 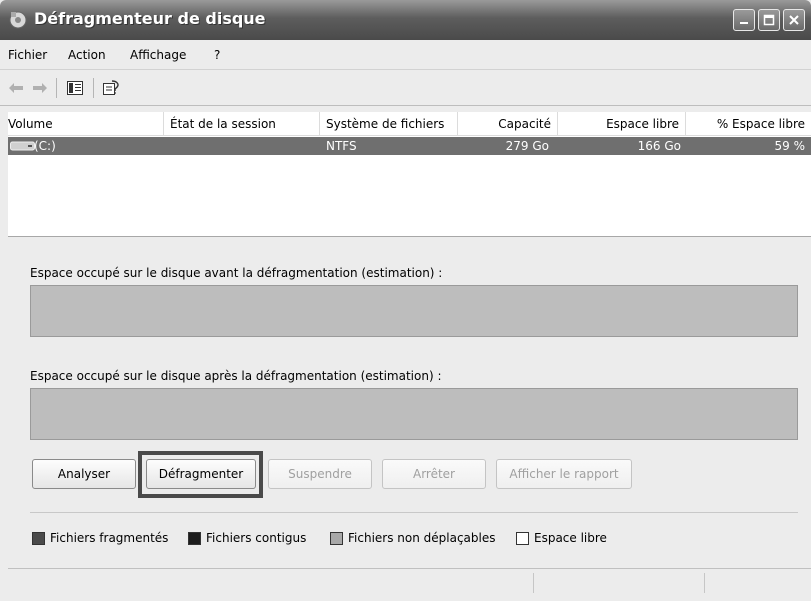 What do you see at coordinates (508, 124) in the screenshot?
I see `column-header-capacity: Capacité` at bounding box center [508, 124].